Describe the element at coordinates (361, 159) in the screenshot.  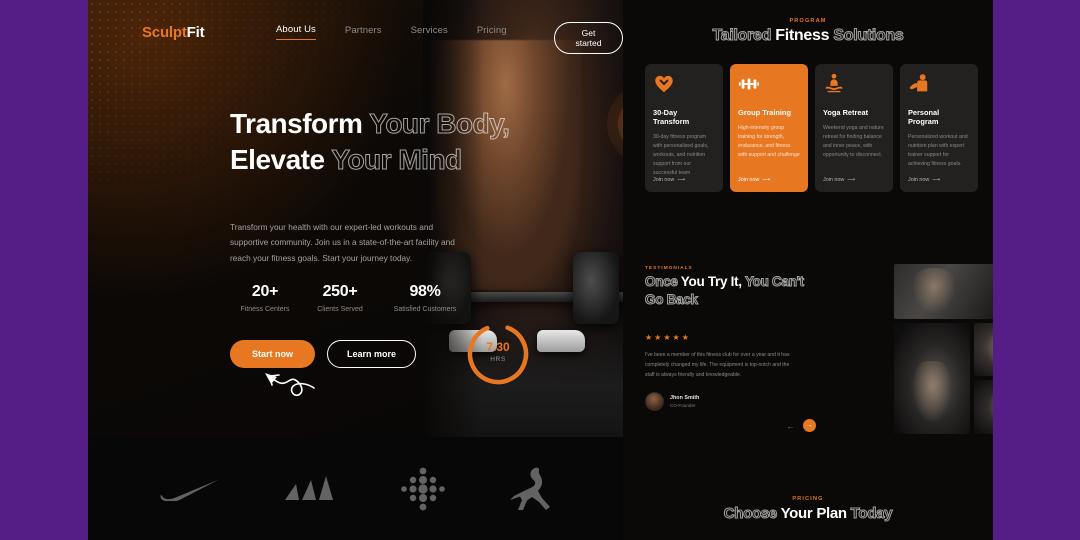
I see `headline-word-your-2: Your` at that location.